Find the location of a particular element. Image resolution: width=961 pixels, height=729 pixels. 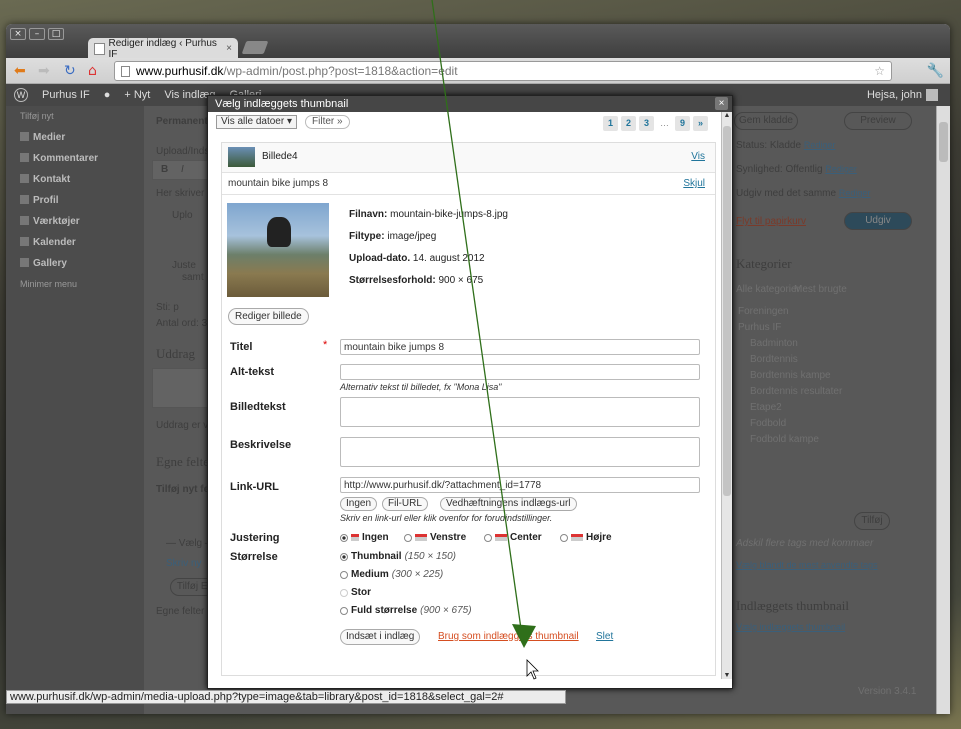

wrench-icon: 🔧 is located at coordinates (935, 70).